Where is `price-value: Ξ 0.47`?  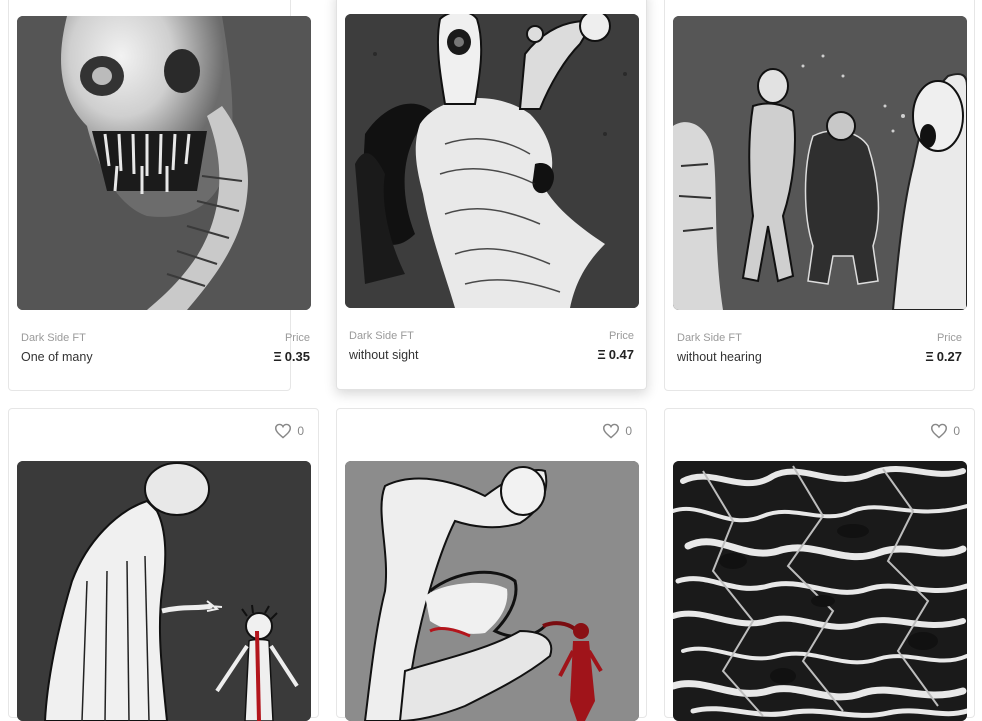 price-value: Ξ 0.47 is located at coordinates (615, 354).